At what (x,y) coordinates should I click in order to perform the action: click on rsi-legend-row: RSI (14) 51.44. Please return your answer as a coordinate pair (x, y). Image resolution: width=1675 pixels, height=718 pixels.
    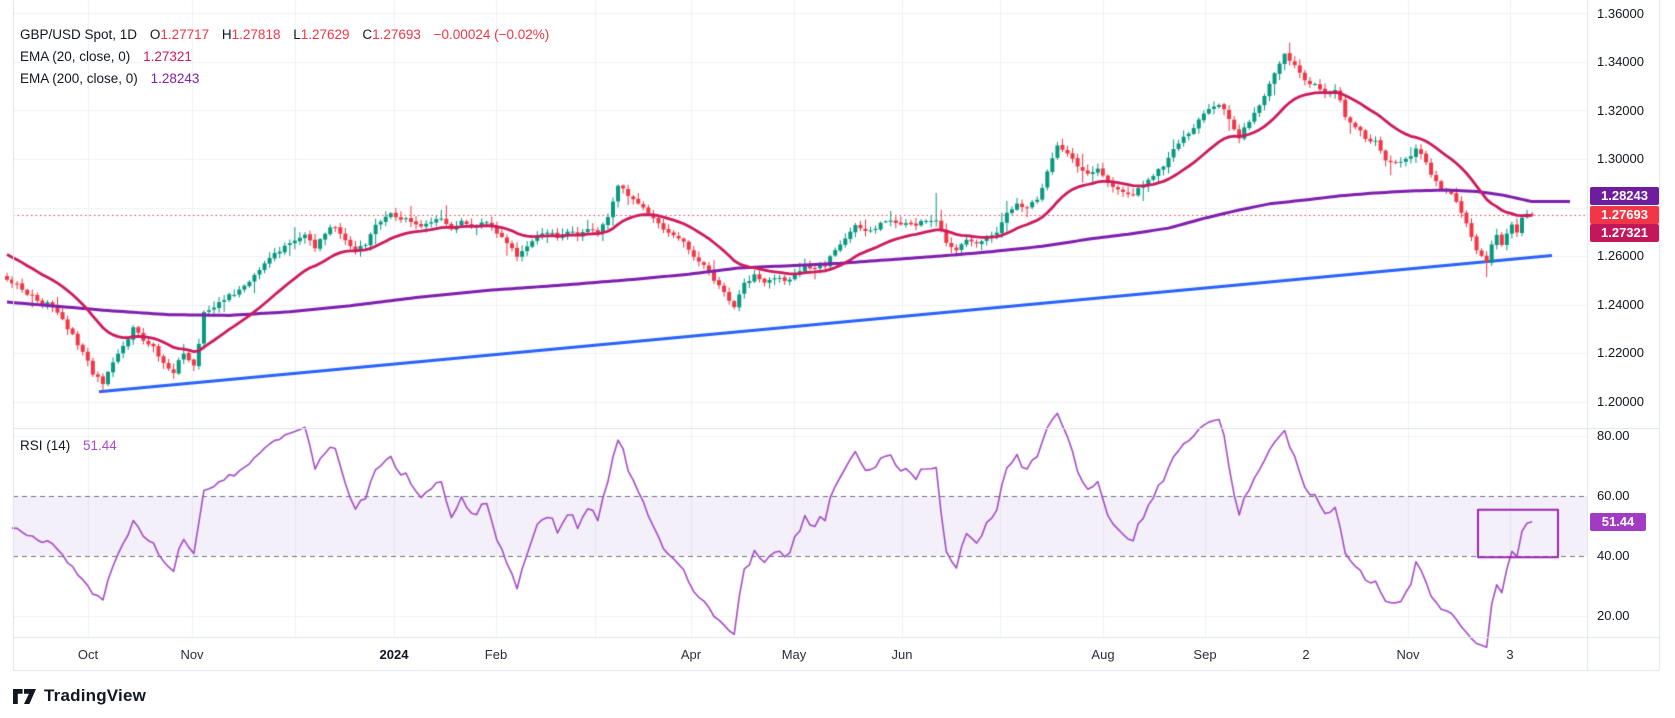
    Looking at the image, I should click on (68, 445).